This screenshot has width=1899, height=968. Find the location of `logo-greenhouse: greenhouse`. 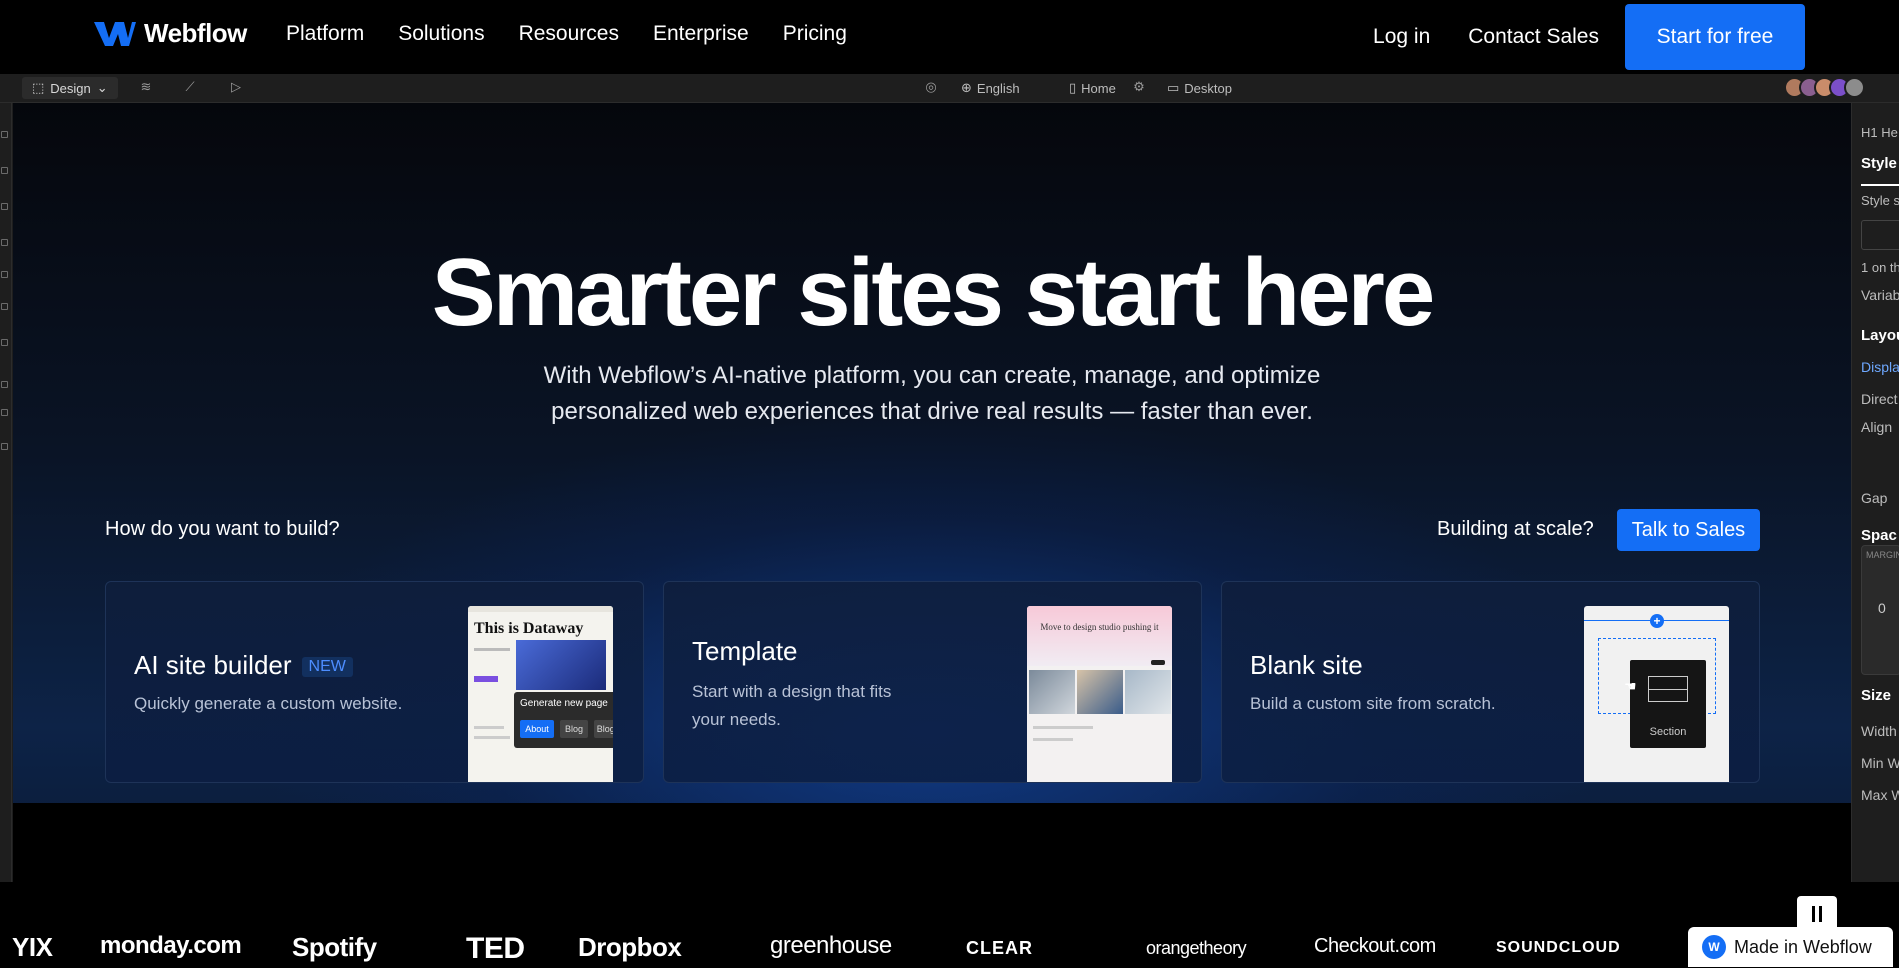

logo-greenhouse: greenhouse is located at coordinates (831, 945).